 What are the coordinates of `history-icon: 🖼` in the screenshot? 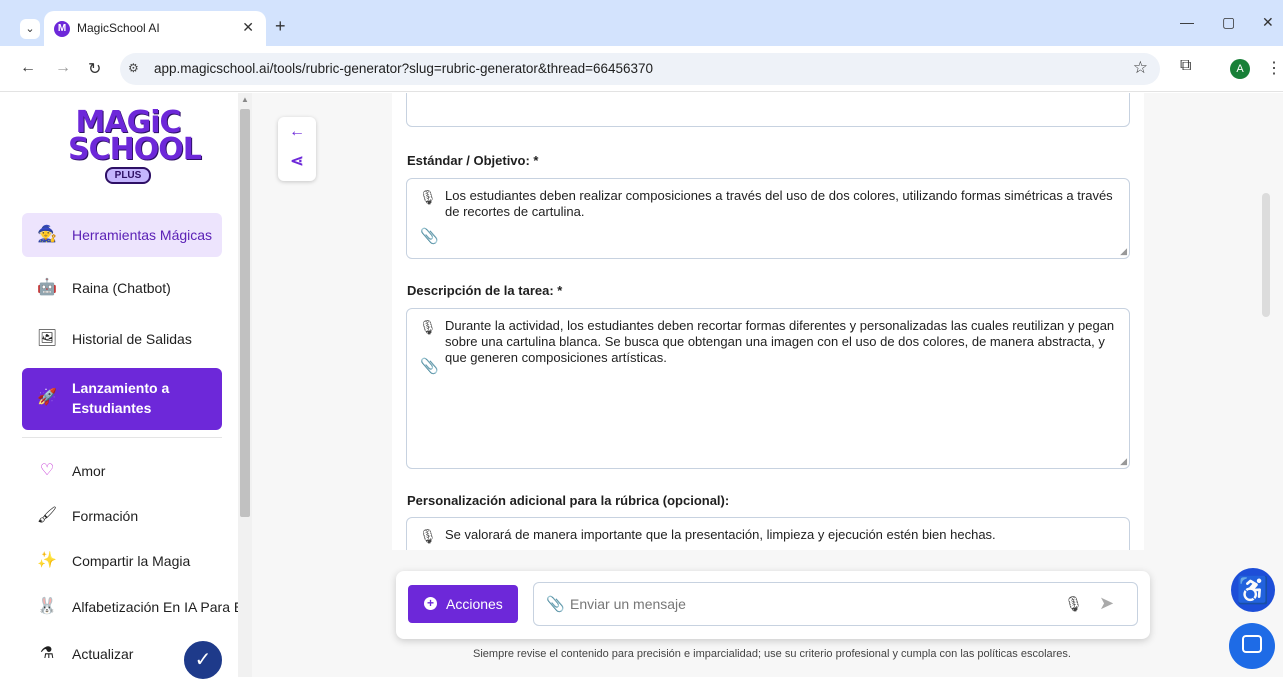 It's located at (47, 338).